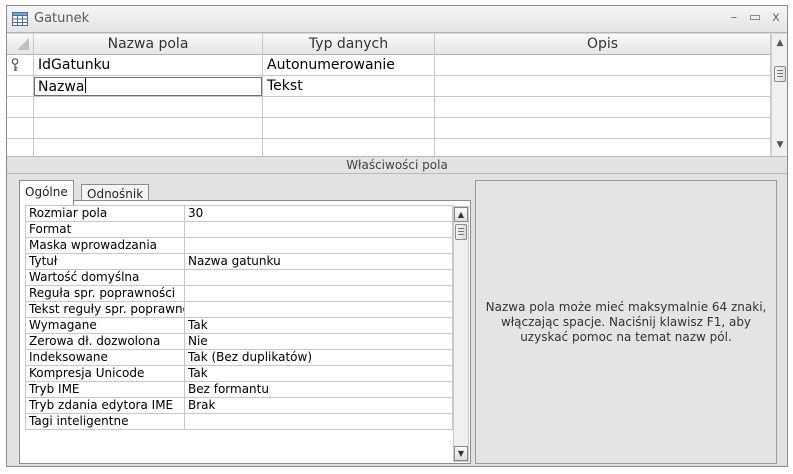 Image resolution: width=793 pixels, height=474 pixels. I want to click on property-row: Wartość domyślna, so click(239, 278).